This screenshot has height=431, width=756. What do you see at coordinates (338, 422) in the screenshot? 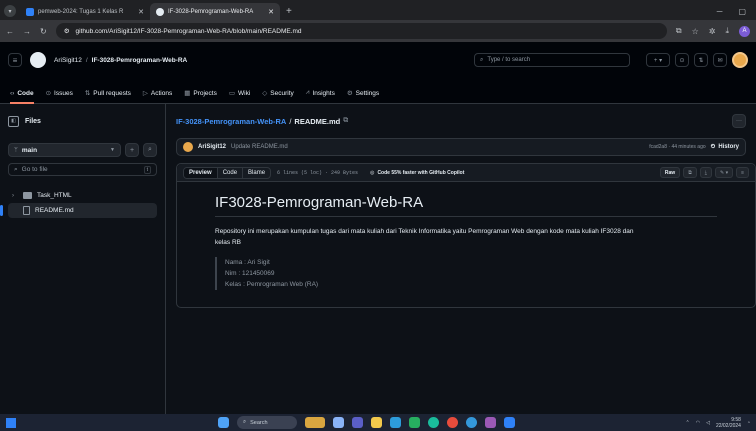
I see `task-view-icon` at bounding box center [338, 422].